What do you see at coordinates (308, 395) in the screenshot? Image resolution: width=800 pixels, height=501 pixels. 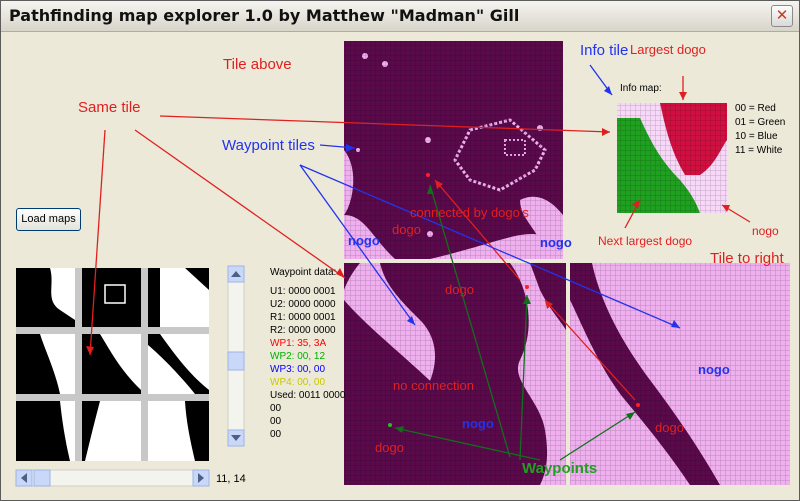 I see `waypoint-line: Used: 0011 0000` at bounding box center [308, 395].